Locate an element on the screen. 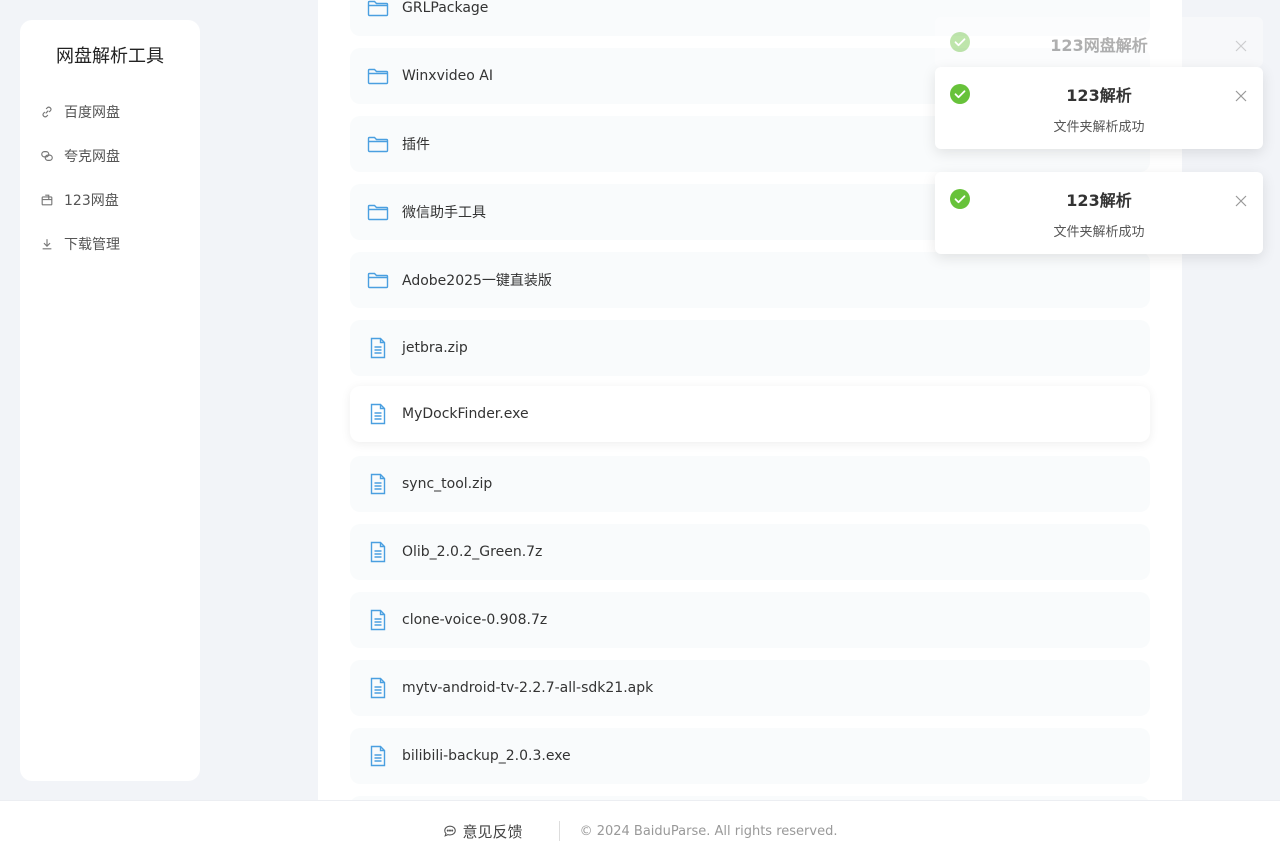 The image size is (1280, 861). file-name: jetbra.zip is located at coordinates (435, 348).